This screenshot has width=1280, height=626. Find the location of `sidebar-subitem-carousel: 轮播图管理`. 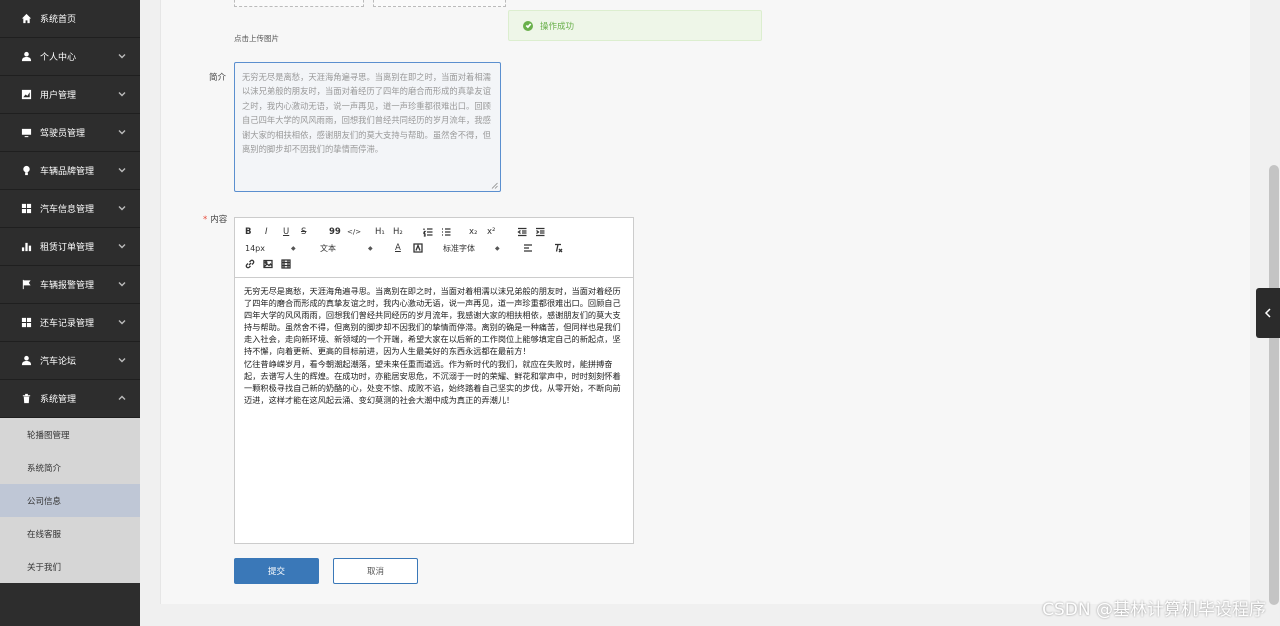

sidebar-subitem-carousel: 轮播图管理 is located at coordinates (70, 434).